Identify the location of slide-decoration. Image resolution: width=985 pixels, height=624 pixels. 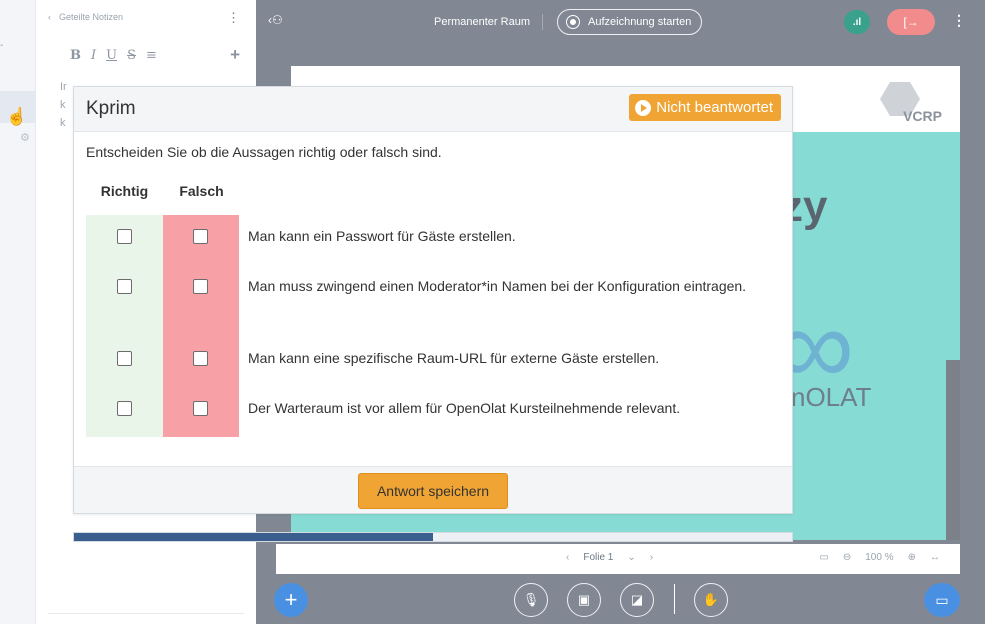
(953, 450).